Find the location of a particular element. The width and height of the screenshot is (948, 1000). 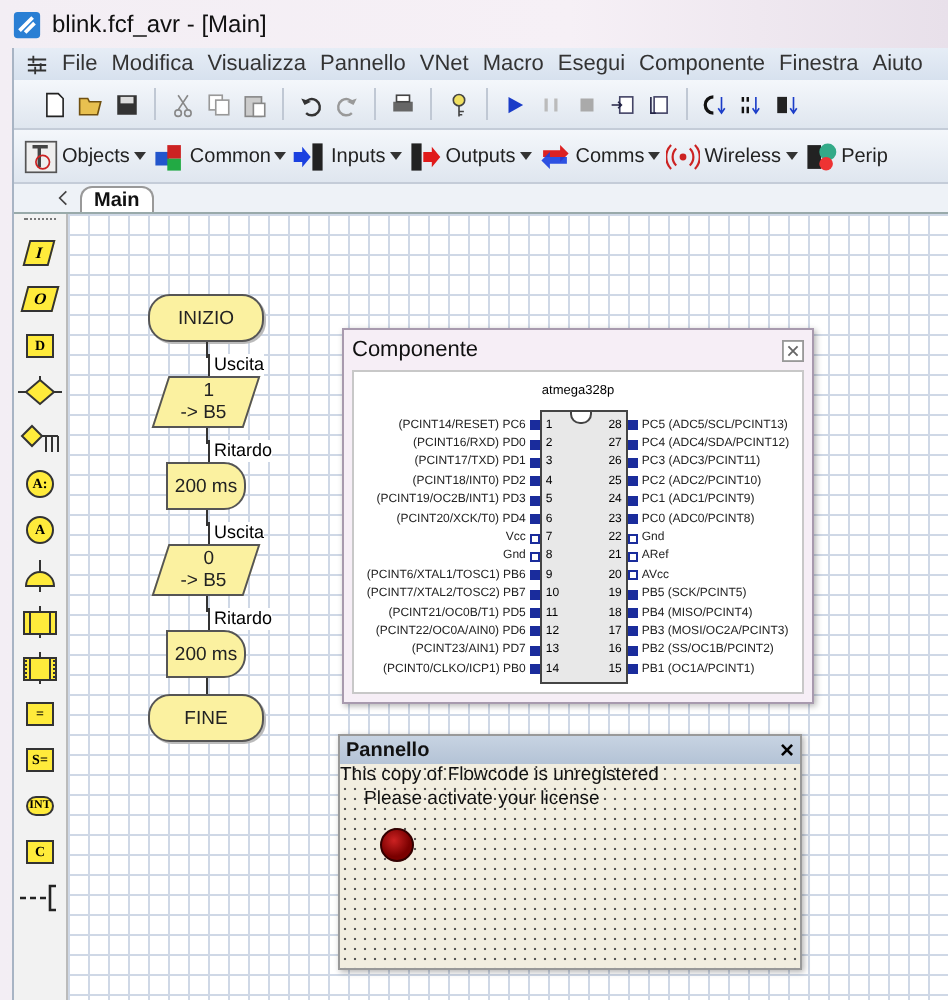

cut-icon is located at coordinates (183, 104).